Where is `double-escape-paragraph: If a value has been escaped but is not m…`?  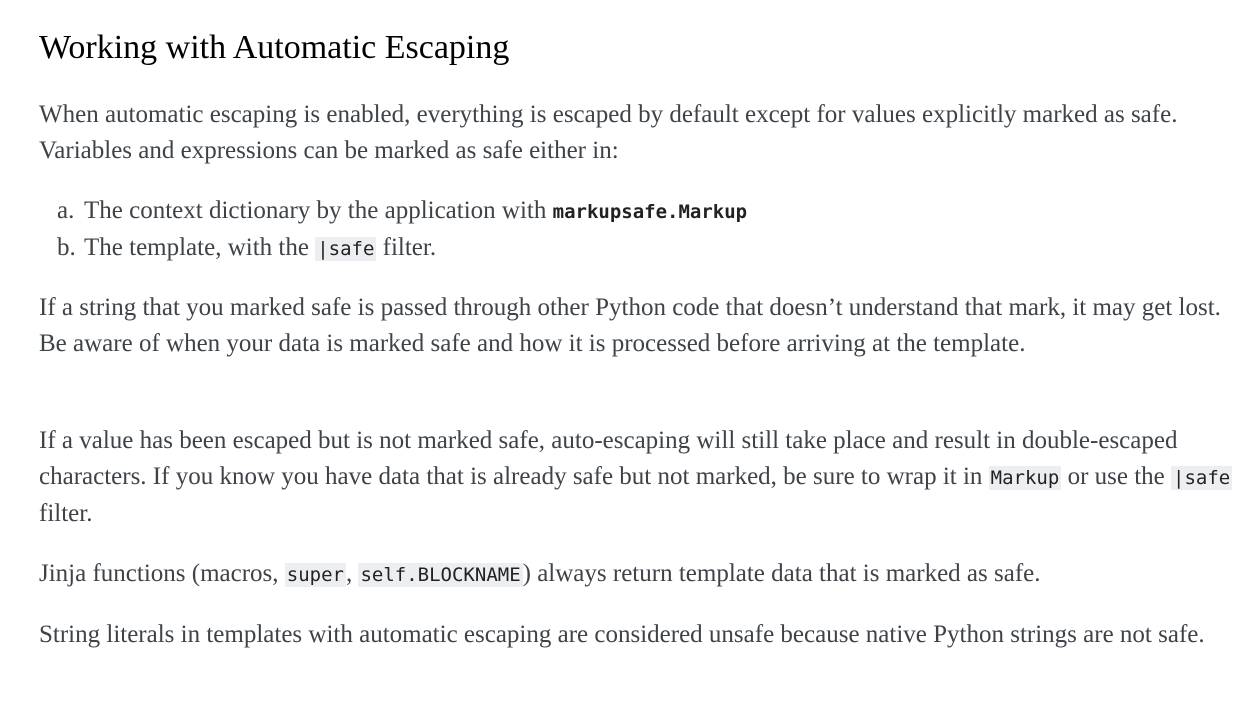
double-escape-paragraph: If a value has been escaped but is not m… is located at coordinates (636, 477).